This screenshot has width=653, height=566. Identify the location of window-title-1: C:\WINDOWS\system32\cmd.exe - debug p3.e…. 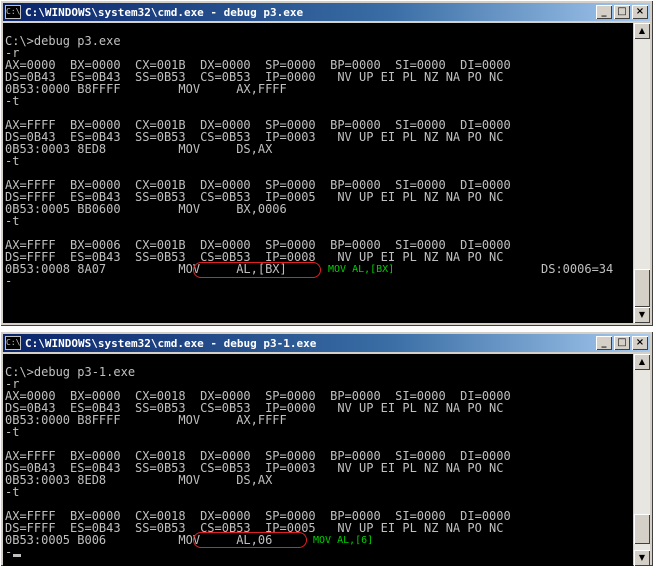
(164, 12).